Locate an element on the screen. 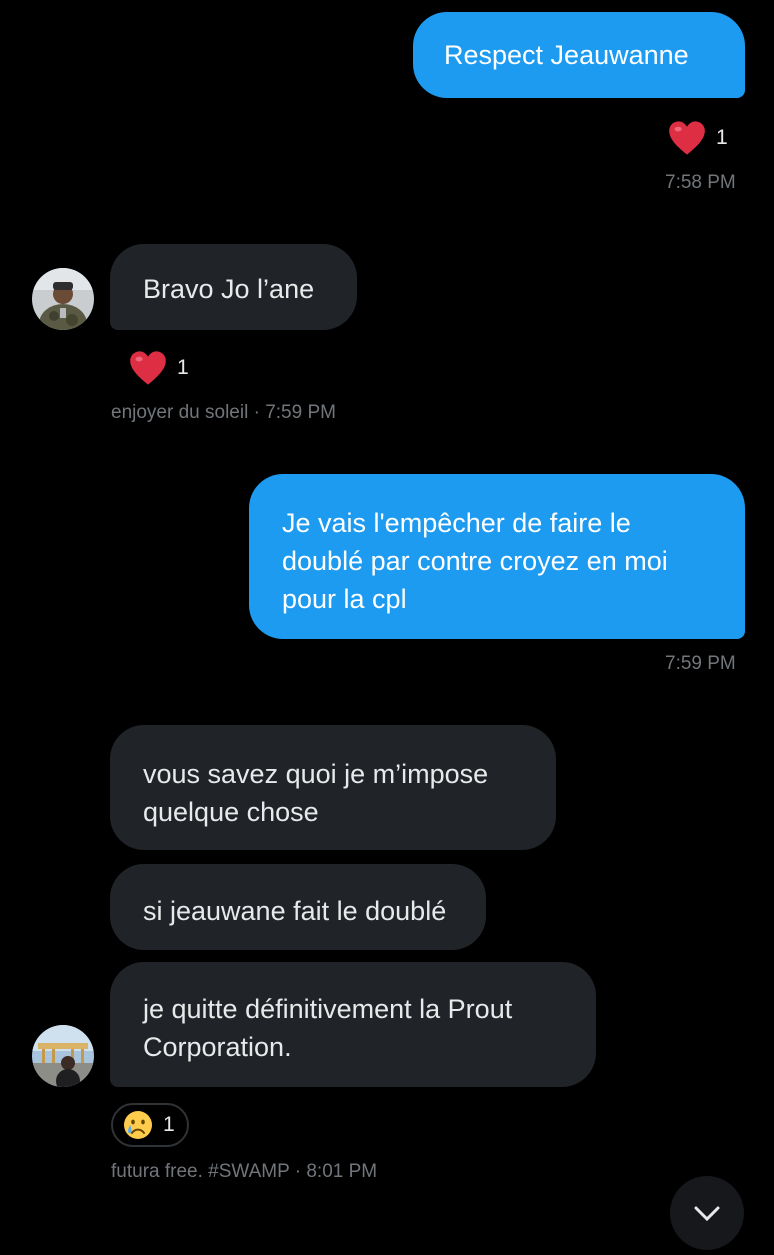  message-timestamp: 7:58 PM is located at coordinates (700, 182).